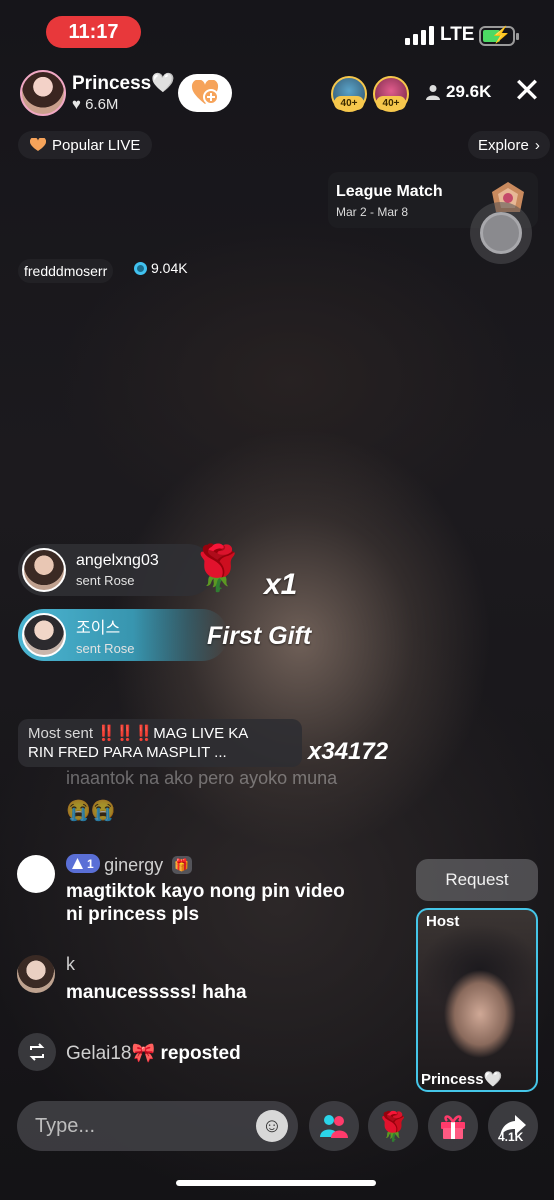 This screenshot has height=1200, width=554. Describe the element at coordinates (372, 212) in the screenshot. I see `league-dates: Mar 2 - Mar 8` at that location.